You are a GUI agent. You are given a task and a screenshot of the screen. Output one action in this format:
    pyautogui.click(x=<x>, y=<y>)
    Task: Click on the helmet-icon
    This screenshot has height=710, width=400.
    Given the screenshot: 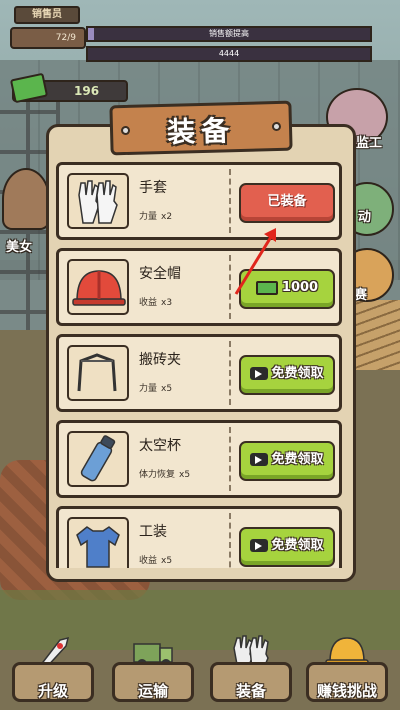 What is the action you would take?
    pyautogui.click(x=98, y=287)
    